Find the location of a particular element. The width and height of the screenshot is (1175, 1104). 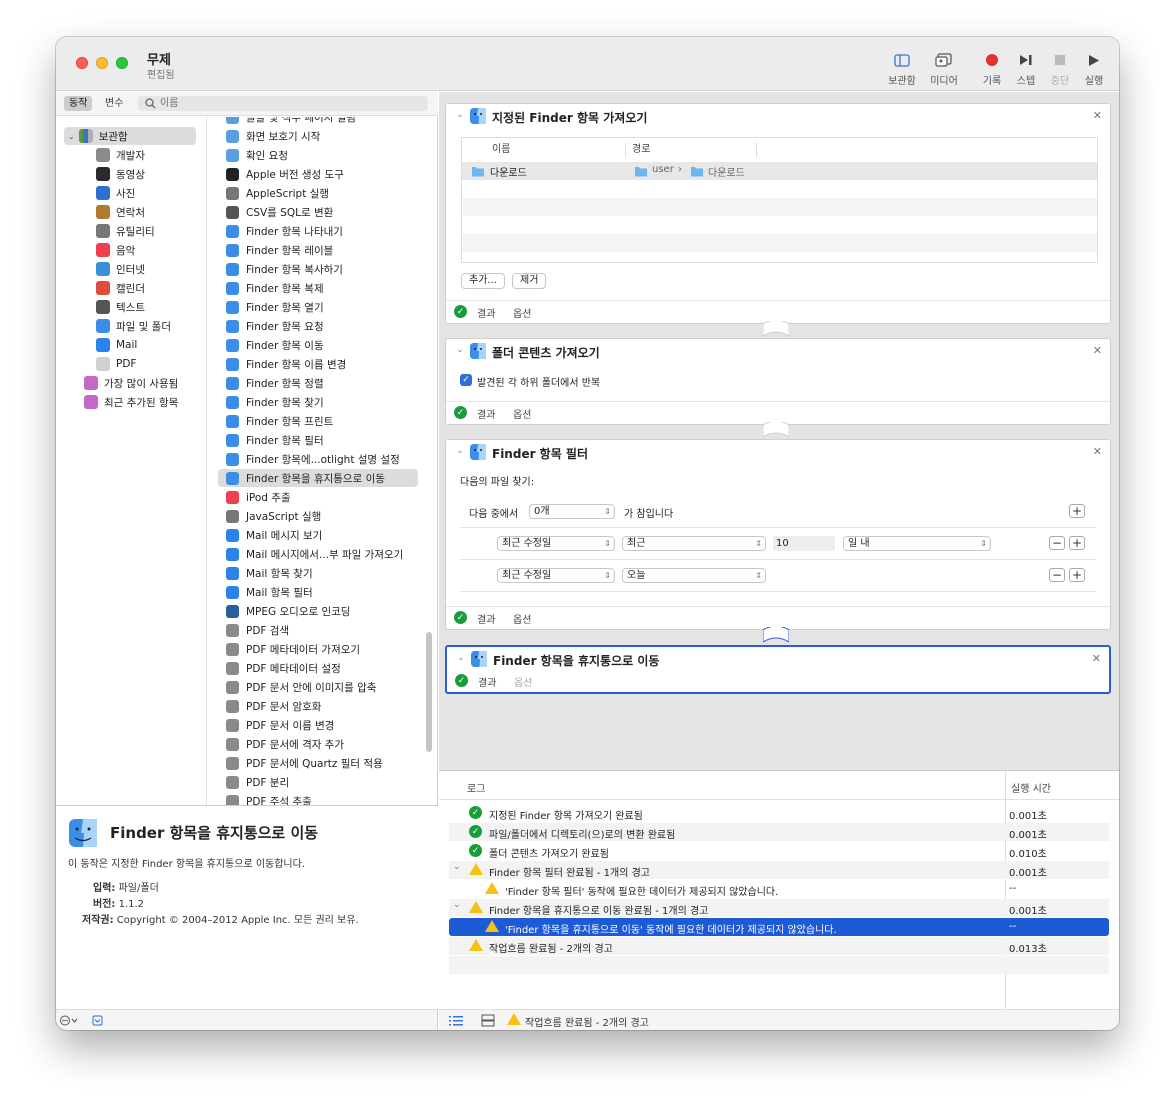

action-item: Finder 항목을 휴지통으로 이동 is located at coordinates (318, 478).